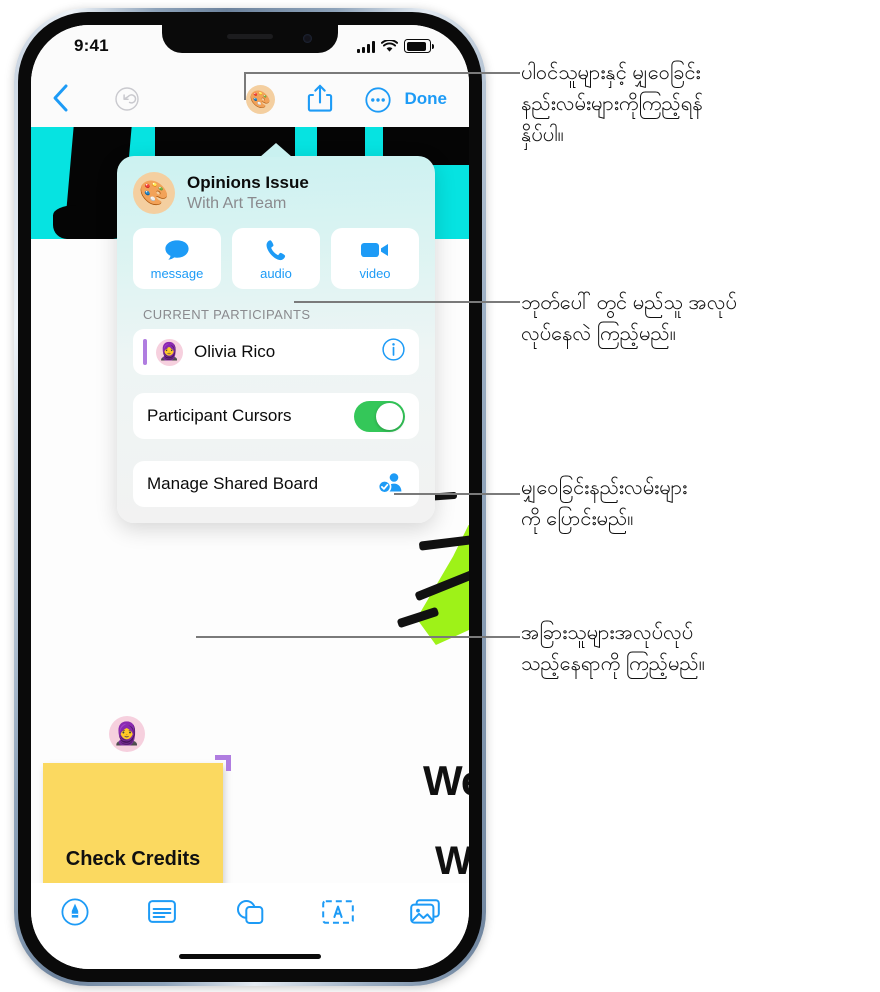  I want to click on markup-toolbar, so click(250, 926).